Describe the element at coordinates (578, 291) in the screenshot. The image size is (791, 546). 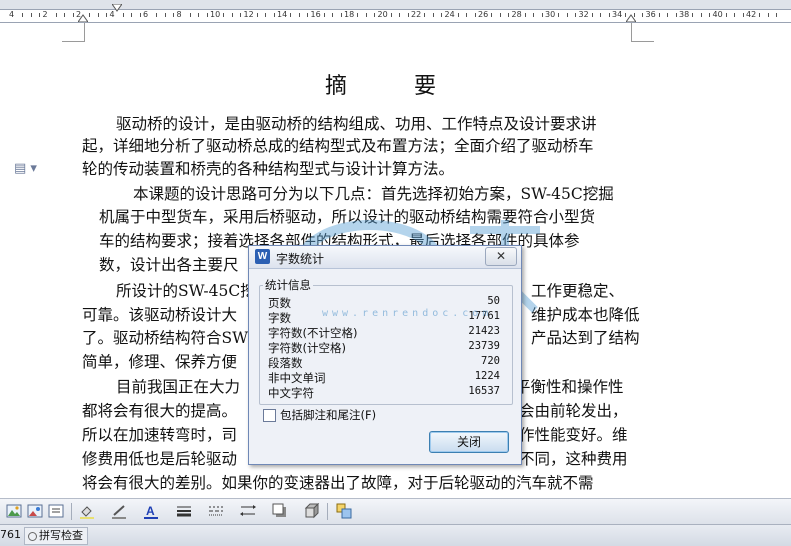
I see `text-line: 工作更稳定、` at that location.